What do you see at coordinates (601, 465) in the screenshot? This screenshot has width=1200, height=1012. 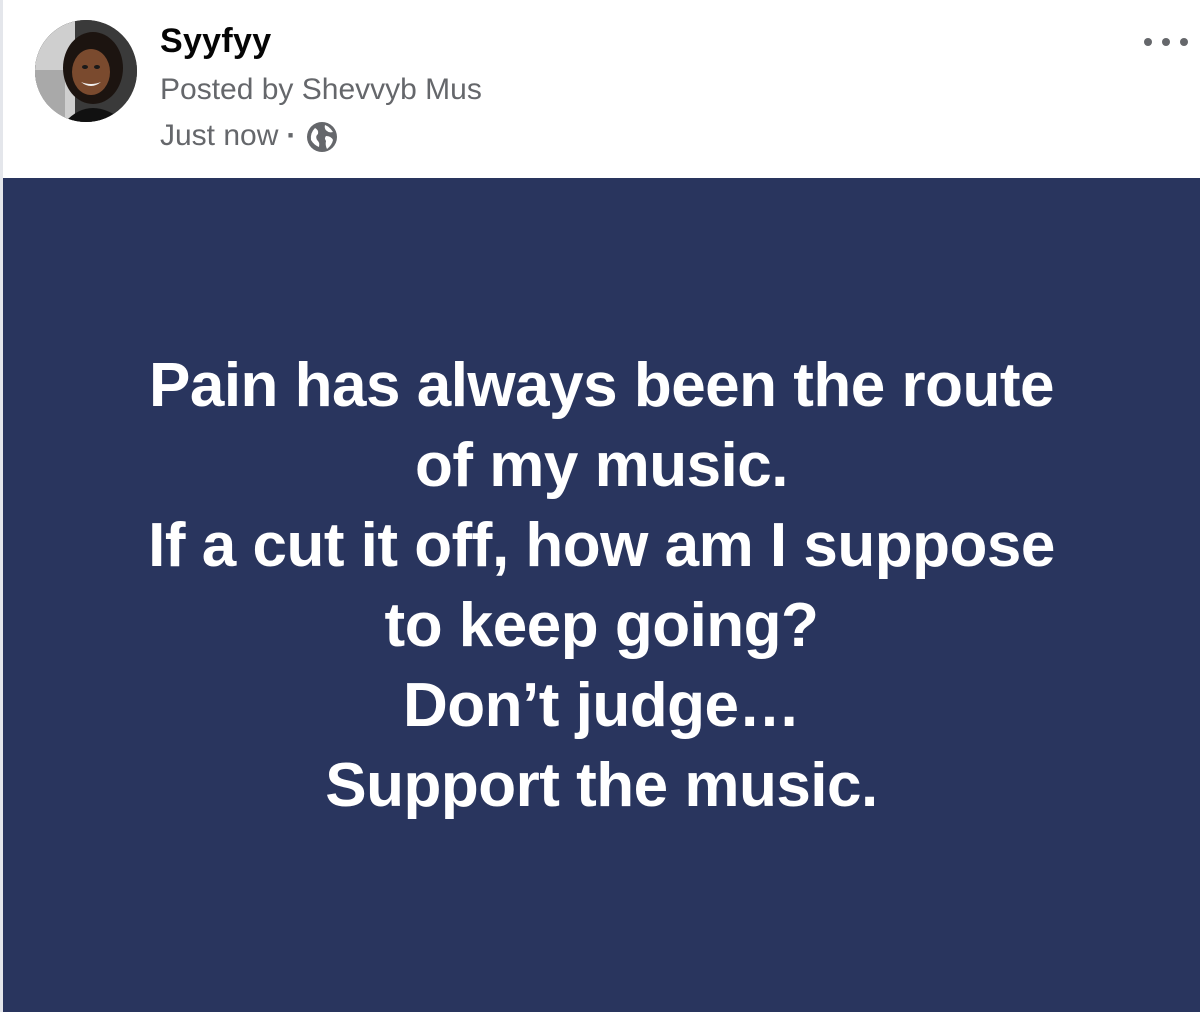 I see `post-text-line: of my music.` at bounding box center [601, 465].